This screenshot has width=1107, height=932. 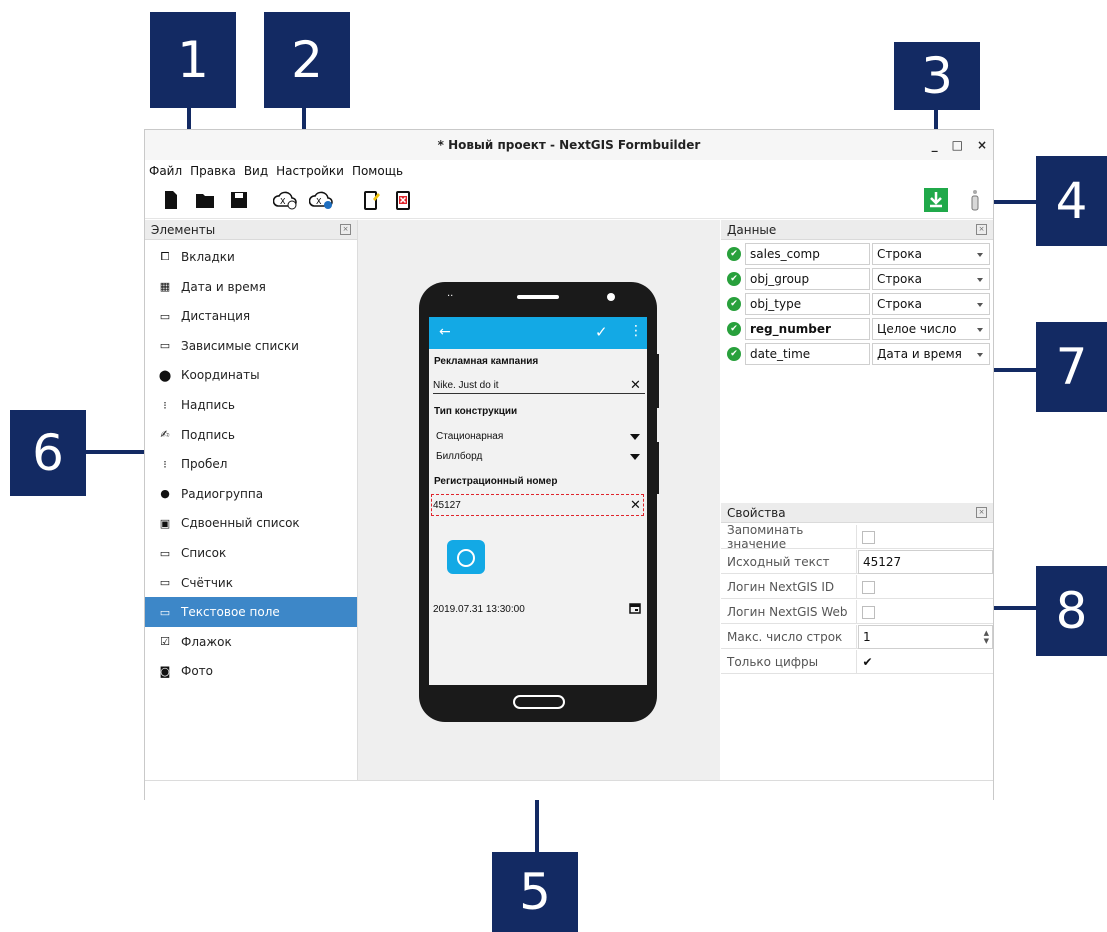 What do you see at coordinates (931, 329) in the screenshot?
I see `field-type-select: Целое число` at bounding box center [931, 329].